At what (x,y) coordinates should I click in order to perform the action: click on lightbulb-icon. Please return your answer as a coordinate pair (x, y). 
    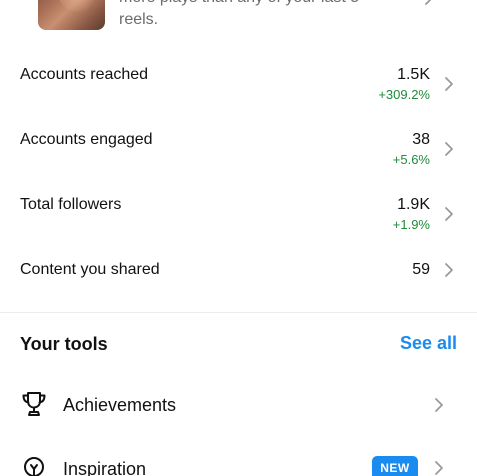
    Looking at the image, I should click on (34, 466).